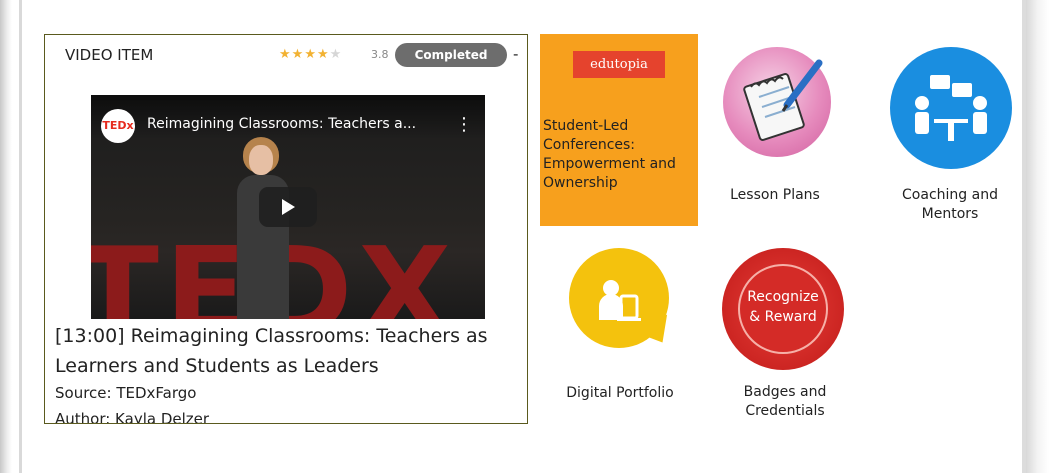 This screenshot has height=473, width=1049. Describe the element at coordinates (783, 297) in the screenshot. I see `badge-line-1: Recognize` at that location.